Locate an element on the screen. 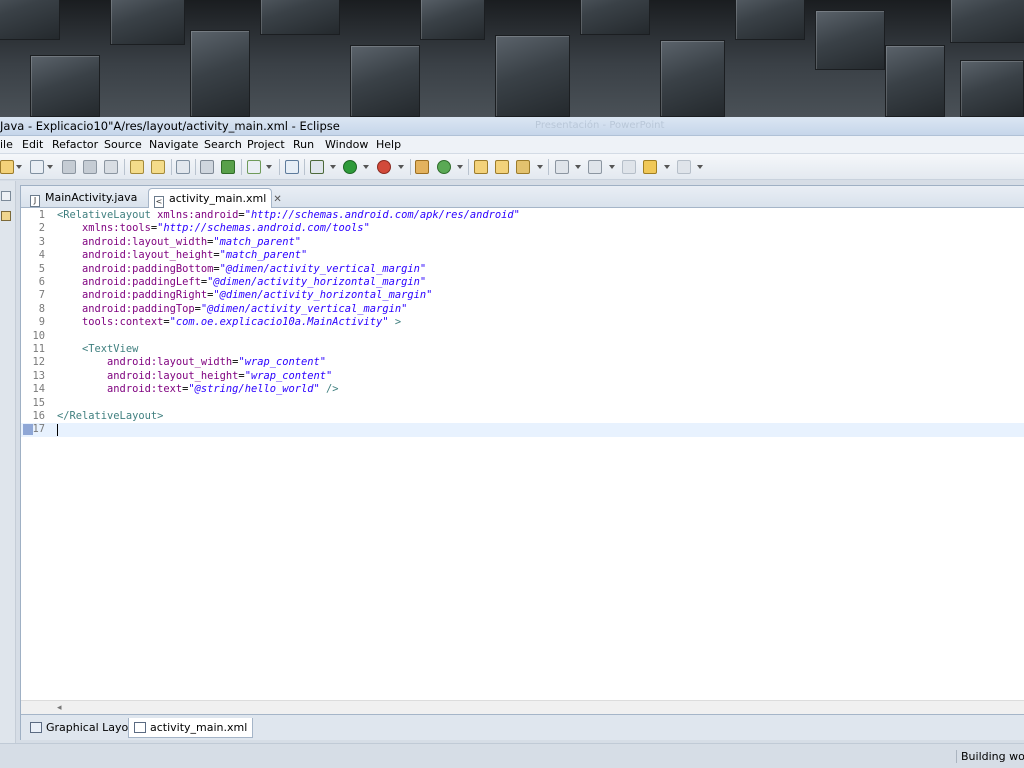  code-line: 15 is located at coordinates (522, 403).